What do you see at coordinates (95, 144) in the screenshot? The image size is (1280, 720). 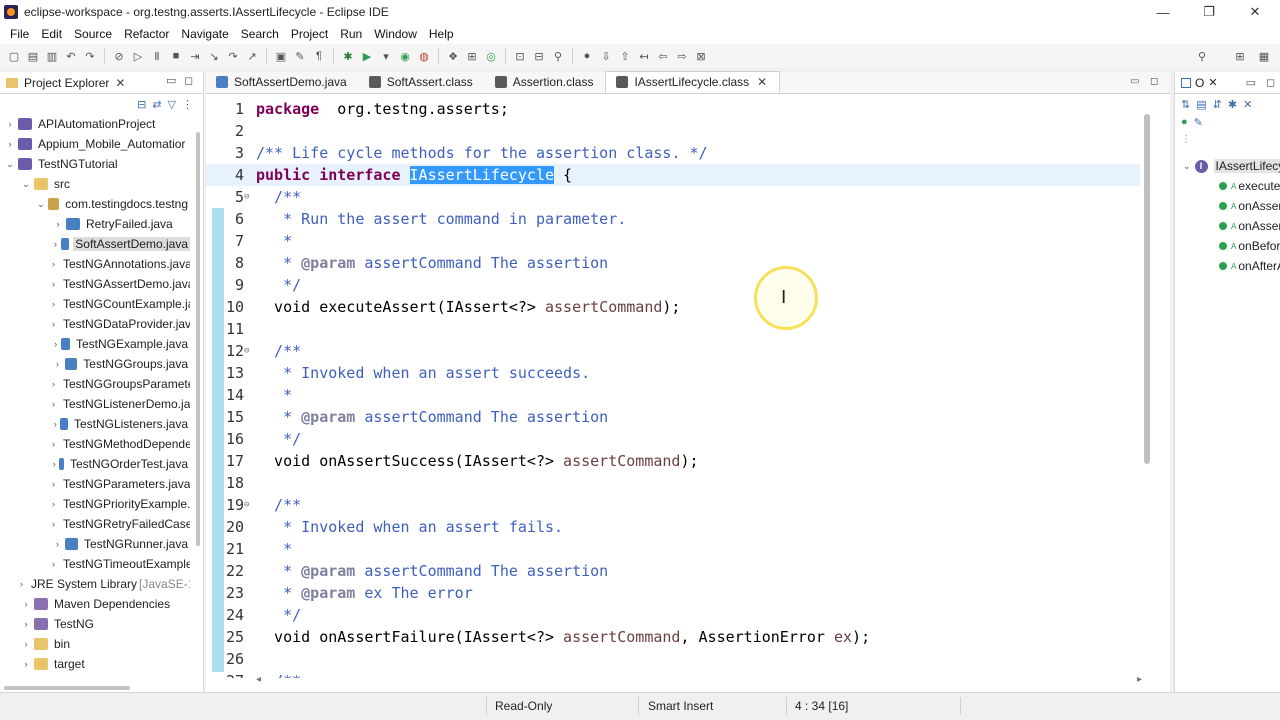 I see `tree-item: › Appium_Mobile_Automatior` at bounding box center [95, 144].